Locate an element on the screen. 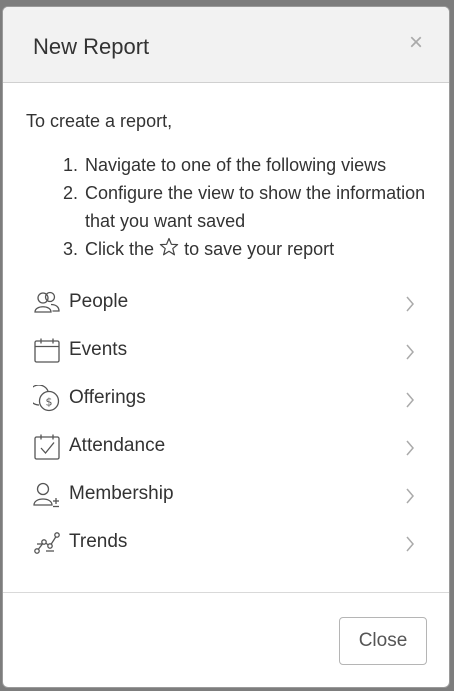  people-icon is located at coordinates (47, 303).